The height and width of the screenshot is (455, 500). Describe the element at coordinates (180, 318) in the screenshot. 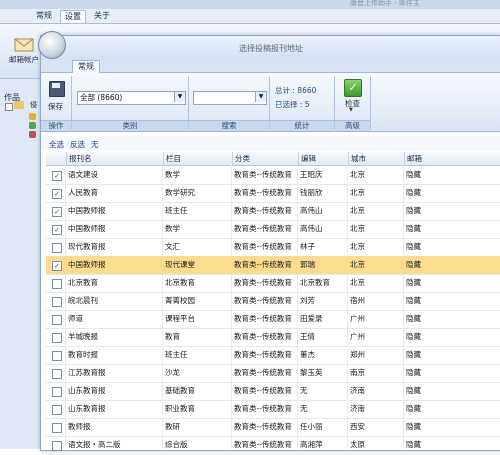

I see `column-cell: 课程平台` at that location.